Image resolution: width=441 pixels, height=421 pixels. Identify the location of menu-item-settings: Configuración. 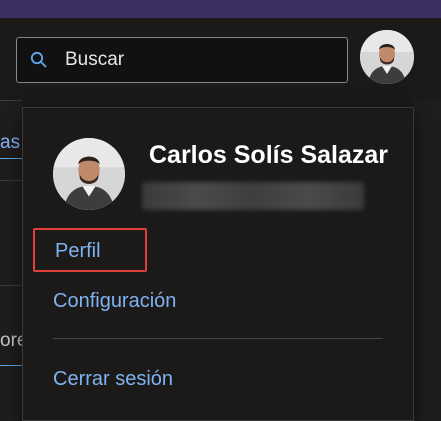
(114, 301).